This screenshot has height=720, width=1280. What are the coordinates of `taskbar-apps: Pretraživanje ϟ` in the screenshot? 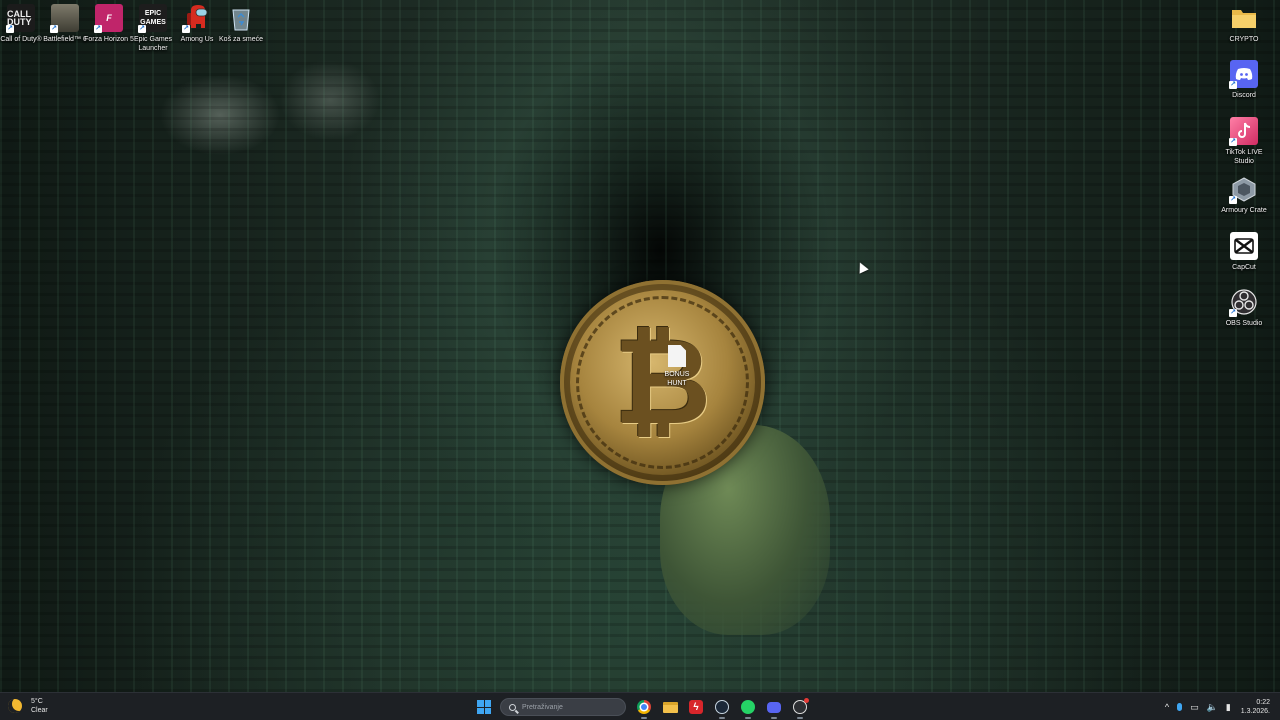 It's located at (645, 708).